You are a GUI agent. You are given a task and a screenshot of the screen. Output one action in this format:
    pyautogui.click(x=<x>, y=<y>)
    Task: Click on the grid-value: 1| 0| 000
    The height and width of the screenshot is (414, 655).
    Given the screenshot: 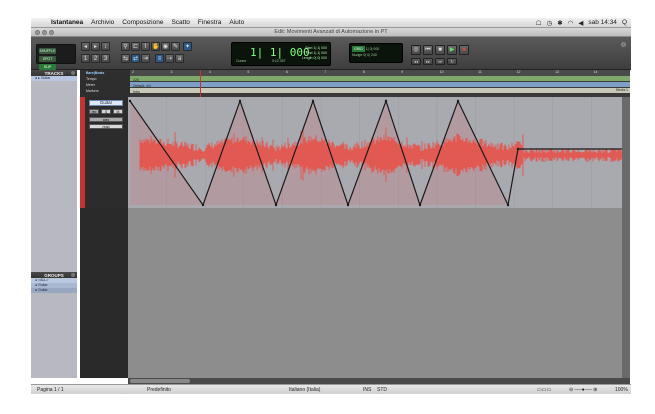 What is the action you would take?
    pyautogui.click(x=373, y=49)
    